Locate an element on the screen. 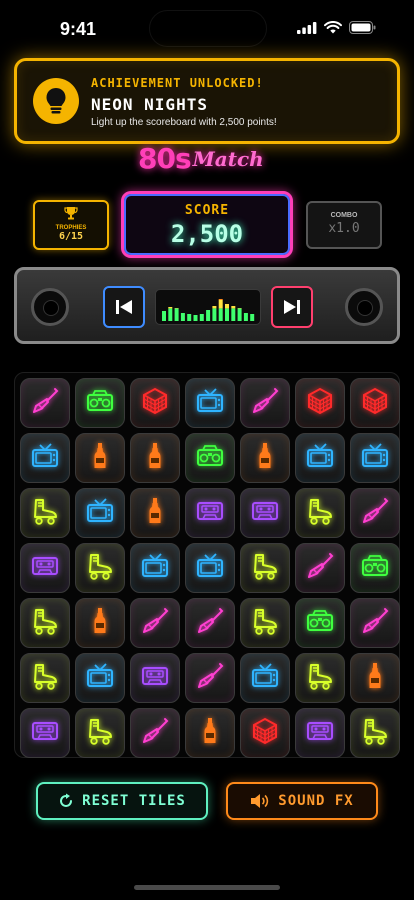 The width and height of the screenshot is (414, 900). game-logo: 80s Match is located at coordinates (201, 156).